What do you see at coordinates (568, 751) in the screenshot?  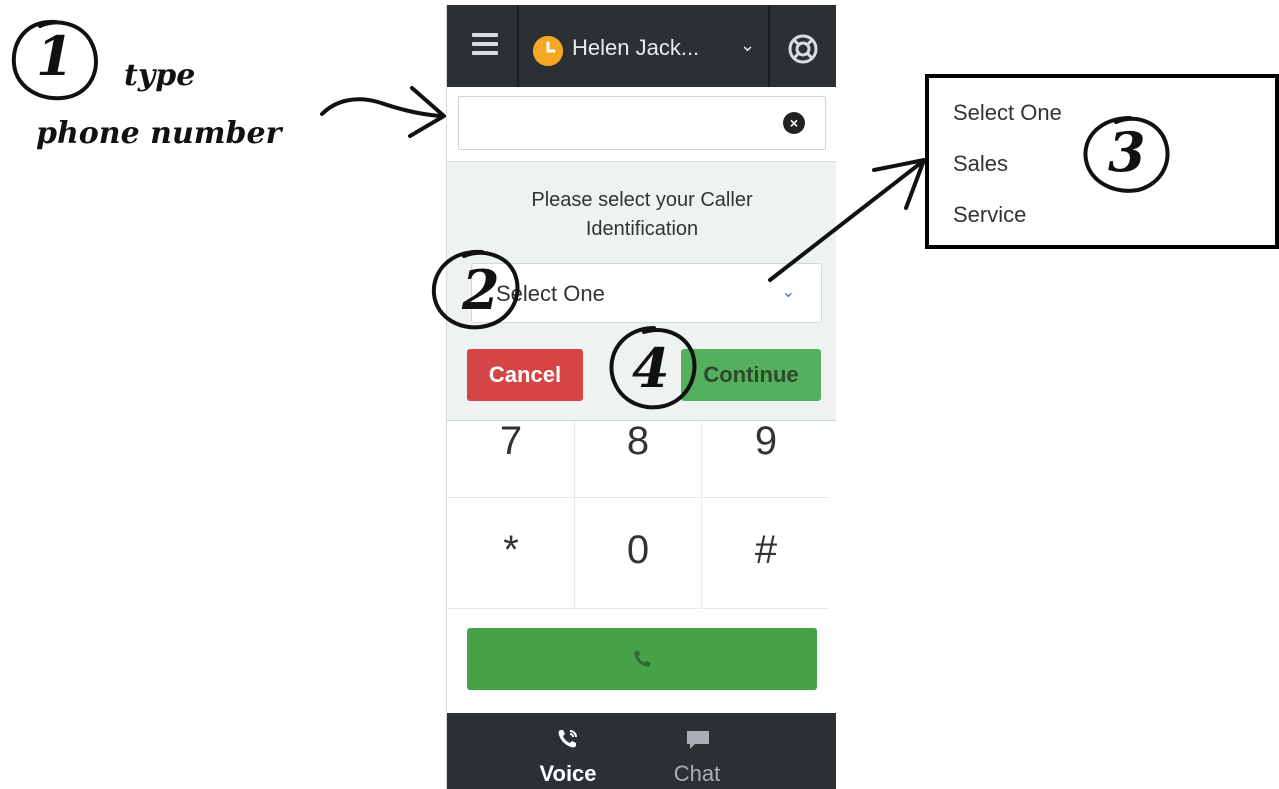 I see `tab-voice: Voice` at bounding box center [568, 751].